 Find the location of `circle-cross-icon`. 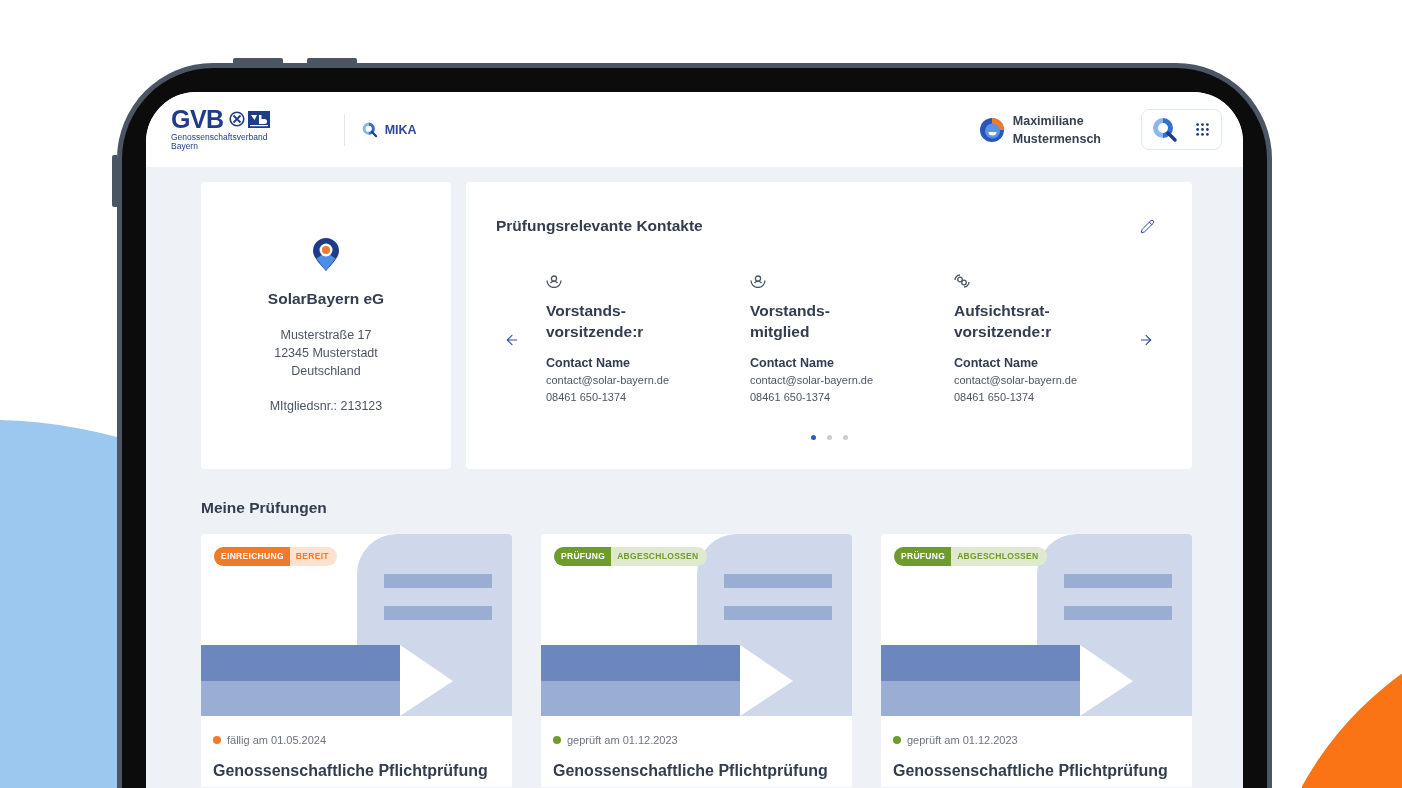

circle-cross-icon is located at coordinates (236, 119).